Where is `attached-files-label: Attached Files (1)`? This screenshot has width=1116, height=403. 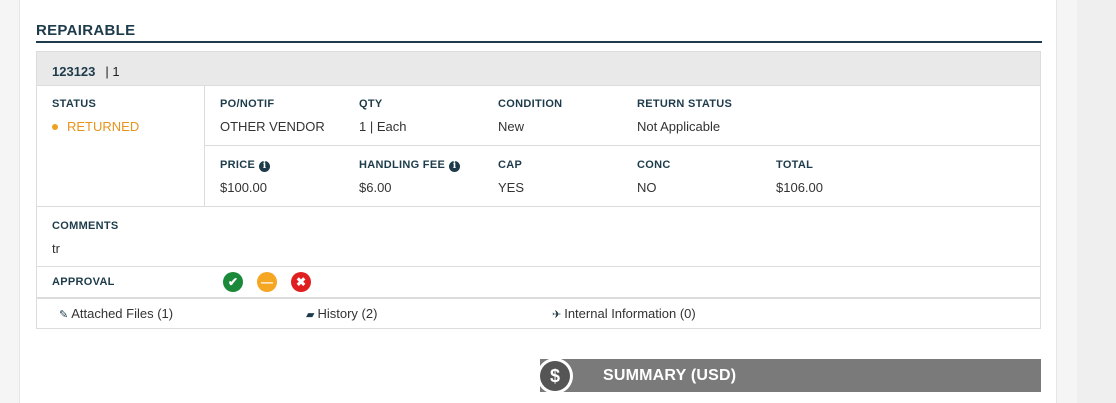
attached-files-label: Attached Files (1) is located at coordinates (122, 313).